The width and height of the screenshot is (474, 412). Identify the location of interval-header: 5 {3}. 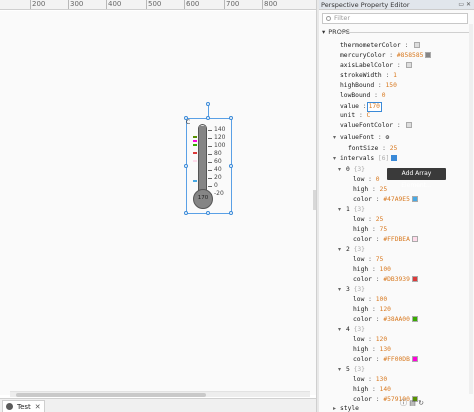
(355, 370).